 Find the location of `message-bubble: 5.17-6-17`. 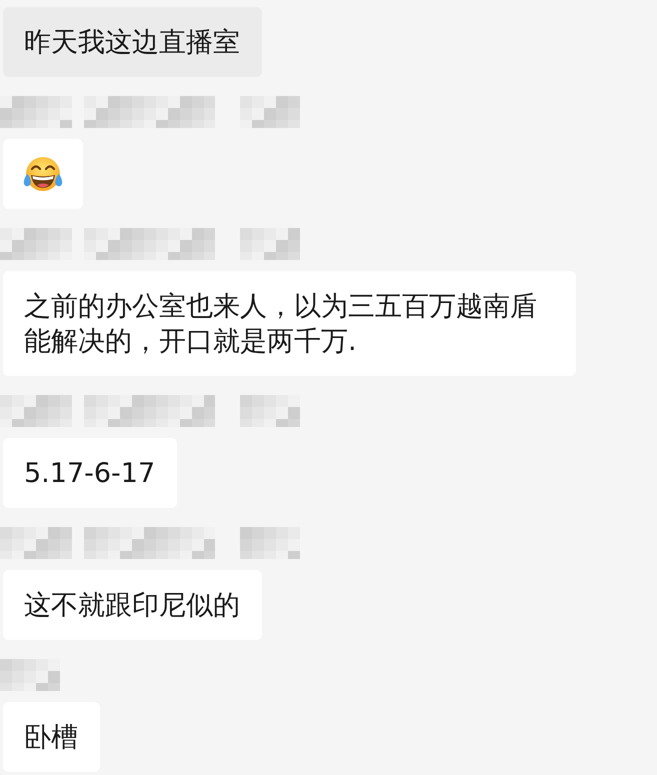

message-bubble: 5.17-6-17 is located at coordinates (90, 473).